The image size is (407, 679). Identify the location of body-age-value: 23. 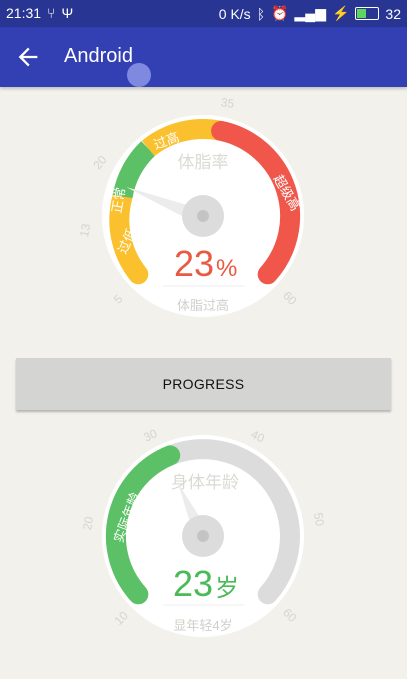
(193, 583).